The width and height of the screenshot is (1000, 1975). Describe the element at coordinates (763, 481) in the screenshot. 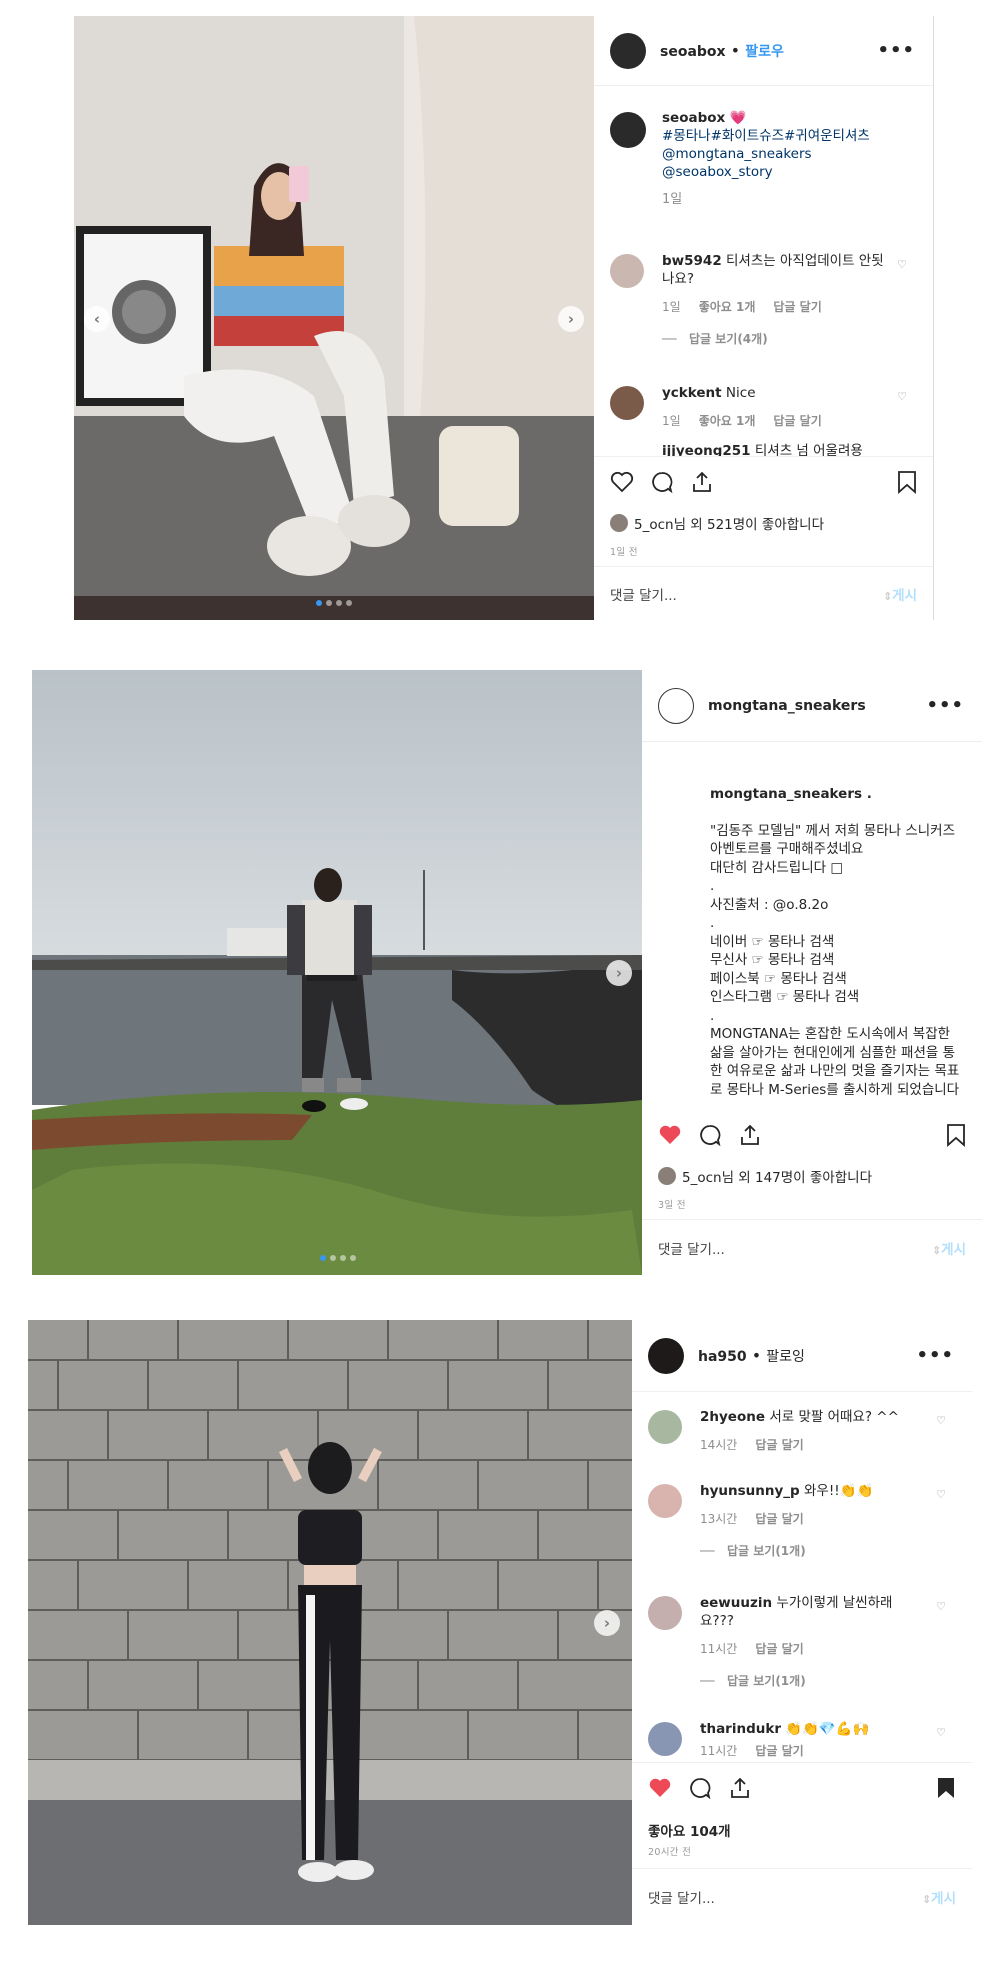

I see `action-bar` at that location.